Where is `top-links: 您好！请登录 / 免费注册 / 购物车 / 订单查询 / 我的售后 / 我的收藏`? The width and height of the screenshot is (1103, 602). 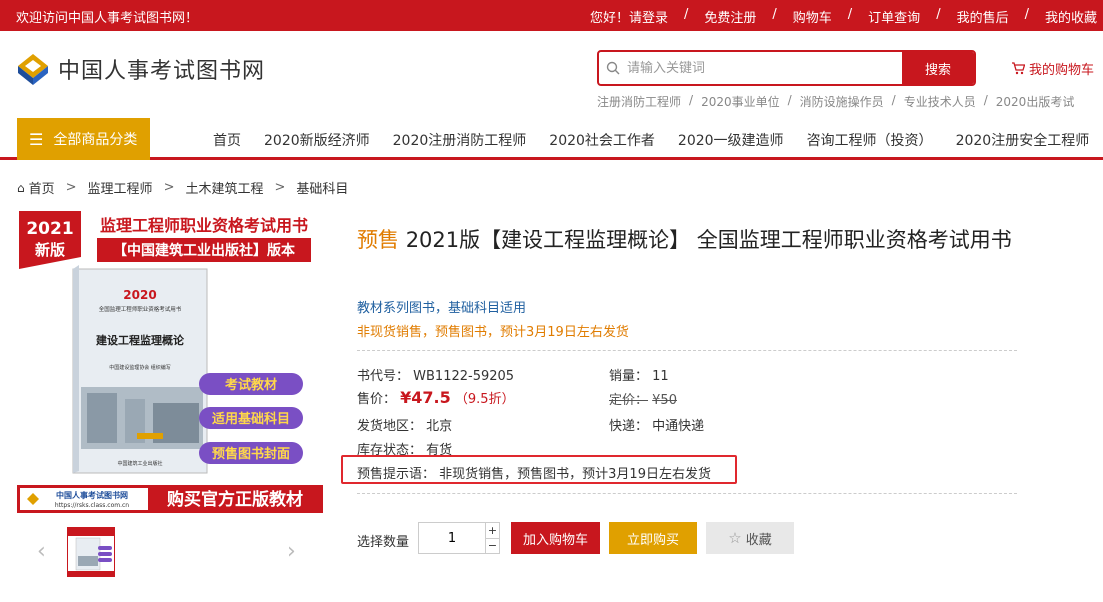 top-links: 您好！请登录 / 免费注册 / 购物车 / 订单查询 / 我的售后 / 我的收藏 is located at coordinates (843, 16).